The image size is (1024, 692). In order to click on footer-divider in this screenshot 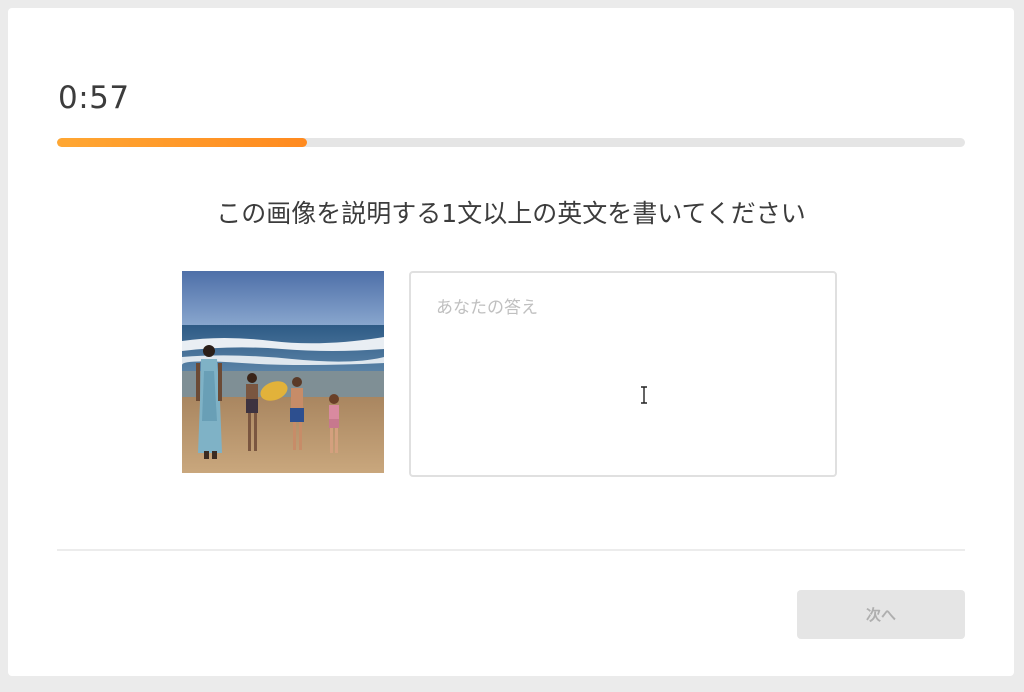, I will do `click(511, 550)`.